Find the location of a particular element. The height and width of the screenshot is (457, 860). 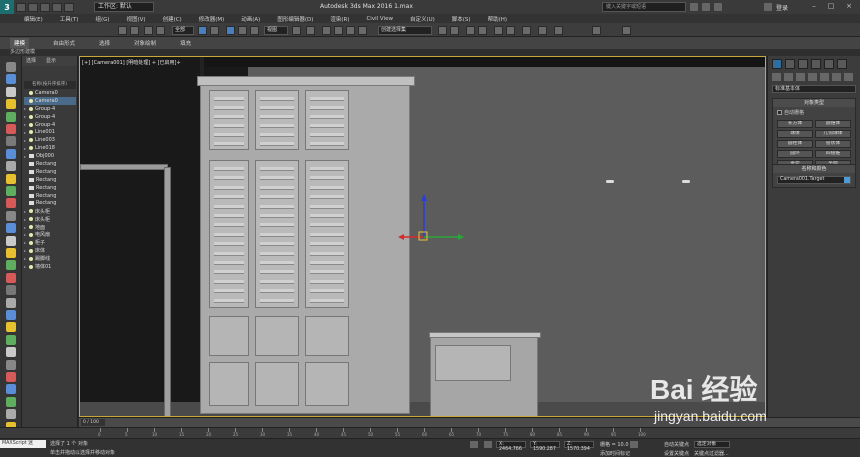

move-gizmo-icon is located at coordinates (431, 218).